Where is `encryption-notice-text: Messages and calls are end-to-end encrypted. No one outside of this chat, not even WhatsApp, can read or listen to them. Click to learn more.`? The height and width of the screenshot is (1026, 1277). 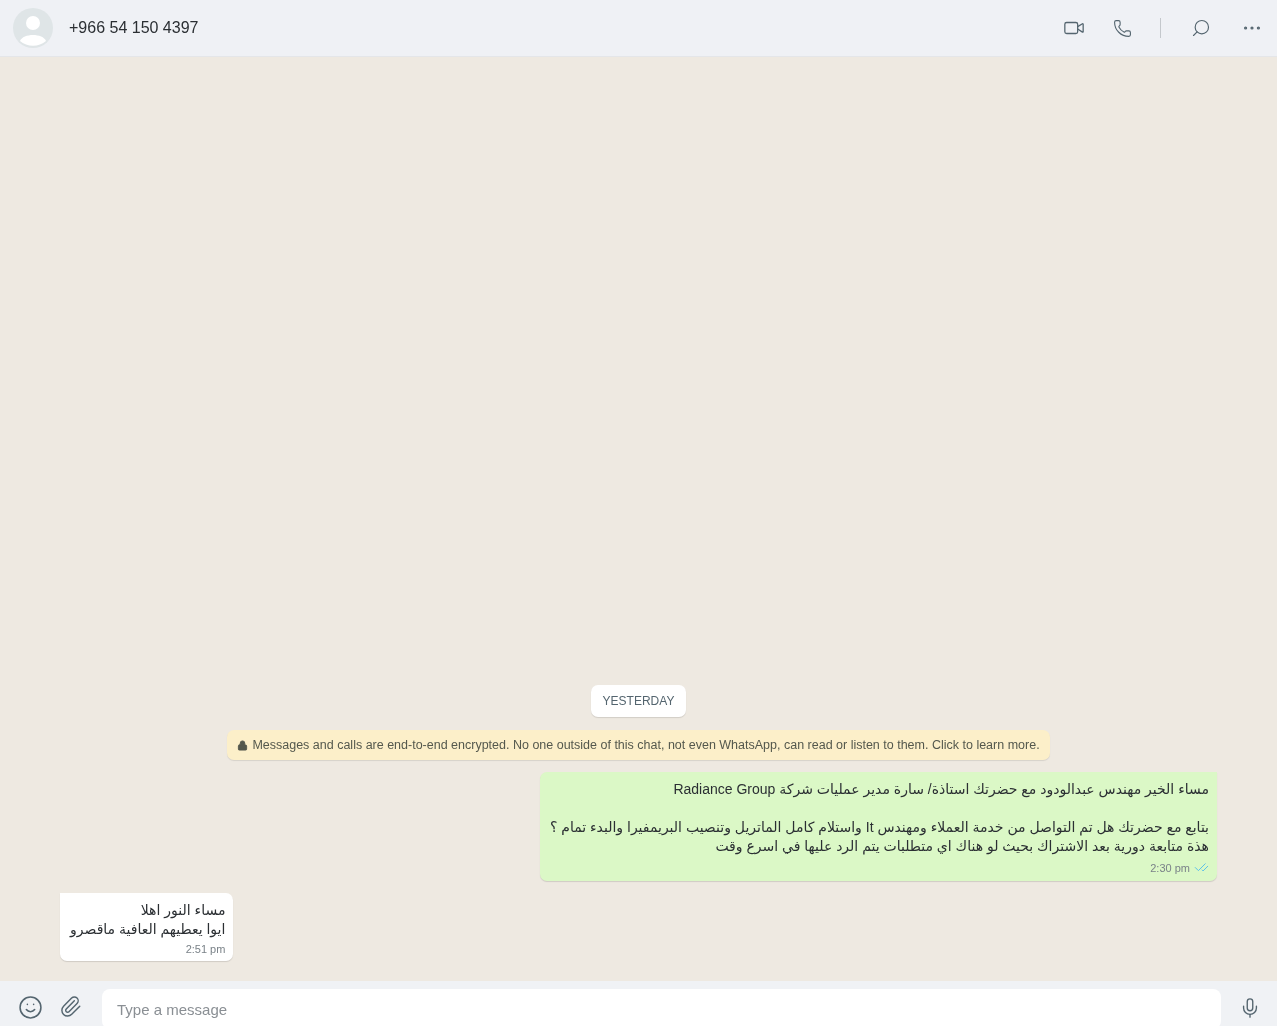
encryption-notice-text: Messages and calls are end-to-end encrypted. No one outside of this chat, not even WhatsApp, can read or listen to them. Click to learn more. is located at coordinates (646, 745).